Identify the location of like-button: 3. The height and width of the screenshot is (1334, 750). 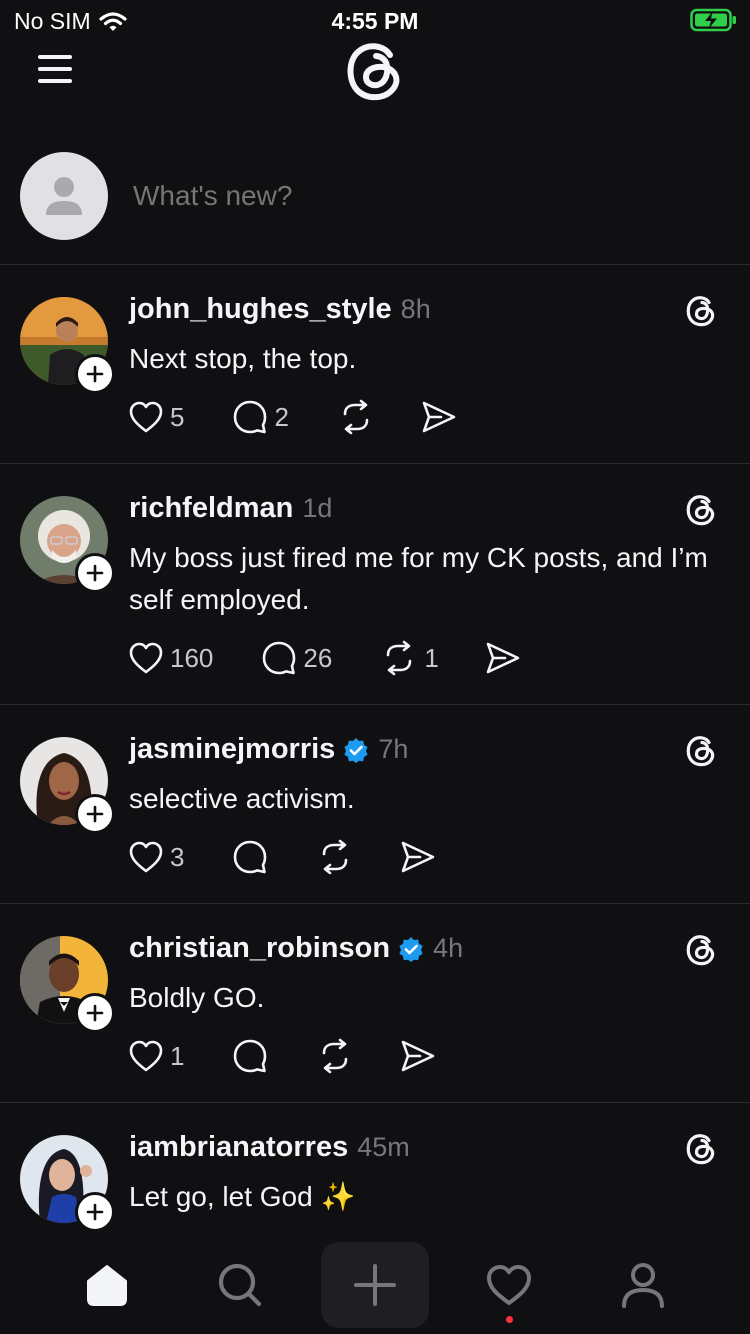
(156, 857).